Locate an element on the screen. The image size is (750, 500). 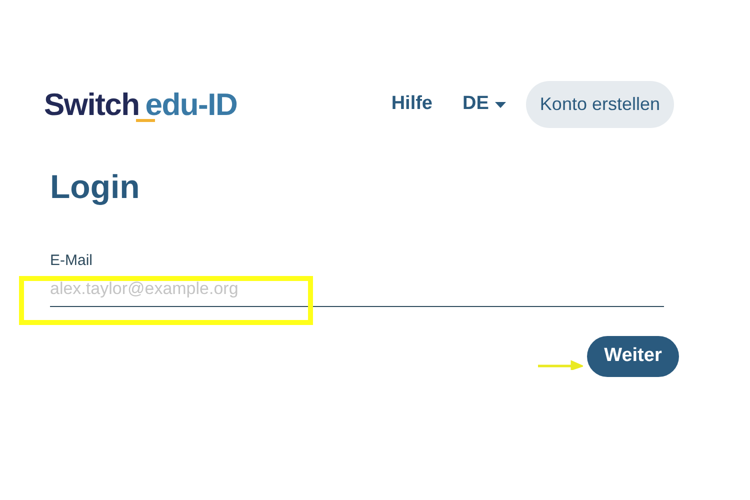
email-field: alex.taylor@example.org is located at coordinates (357, 289).